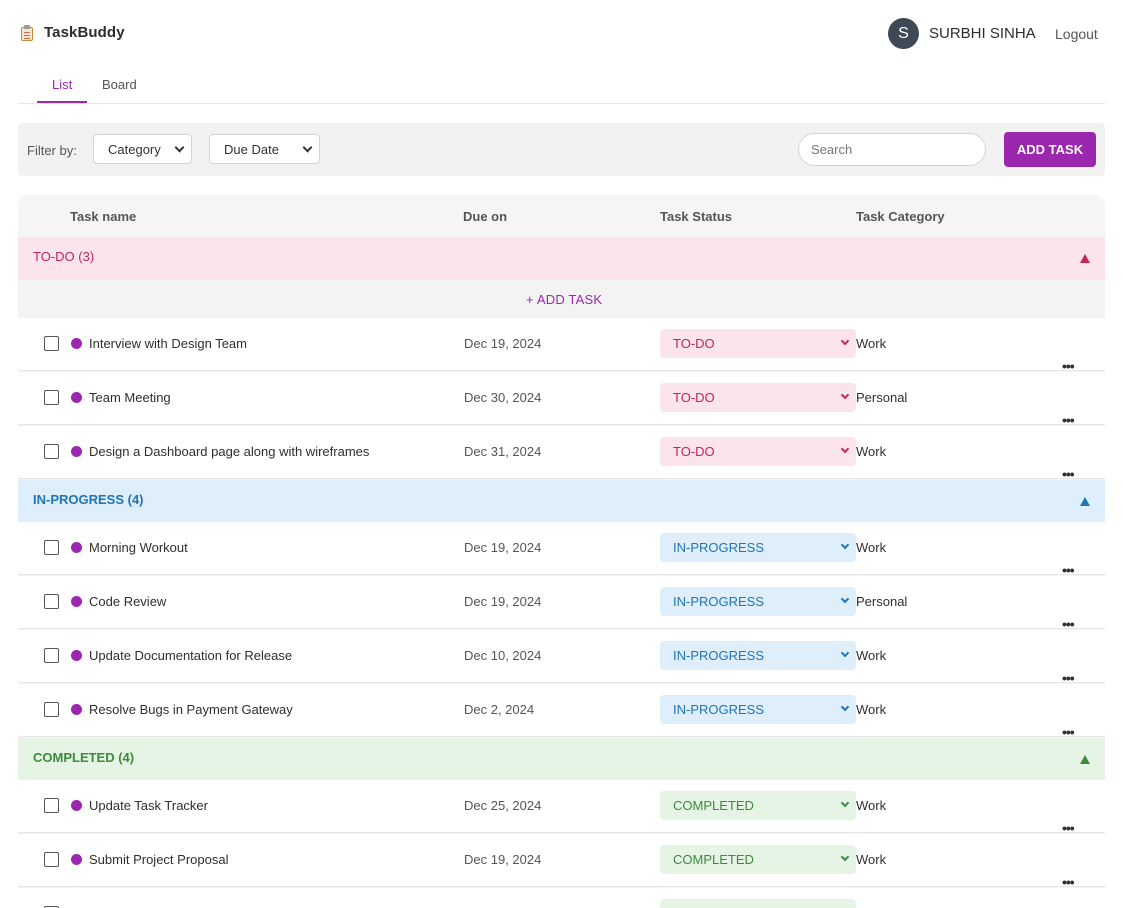 The image size is (1123, 908). What do you see at coordinates (903, 33) in the screenshot?
I see `avatar: S` at bounding box center [903, 33].